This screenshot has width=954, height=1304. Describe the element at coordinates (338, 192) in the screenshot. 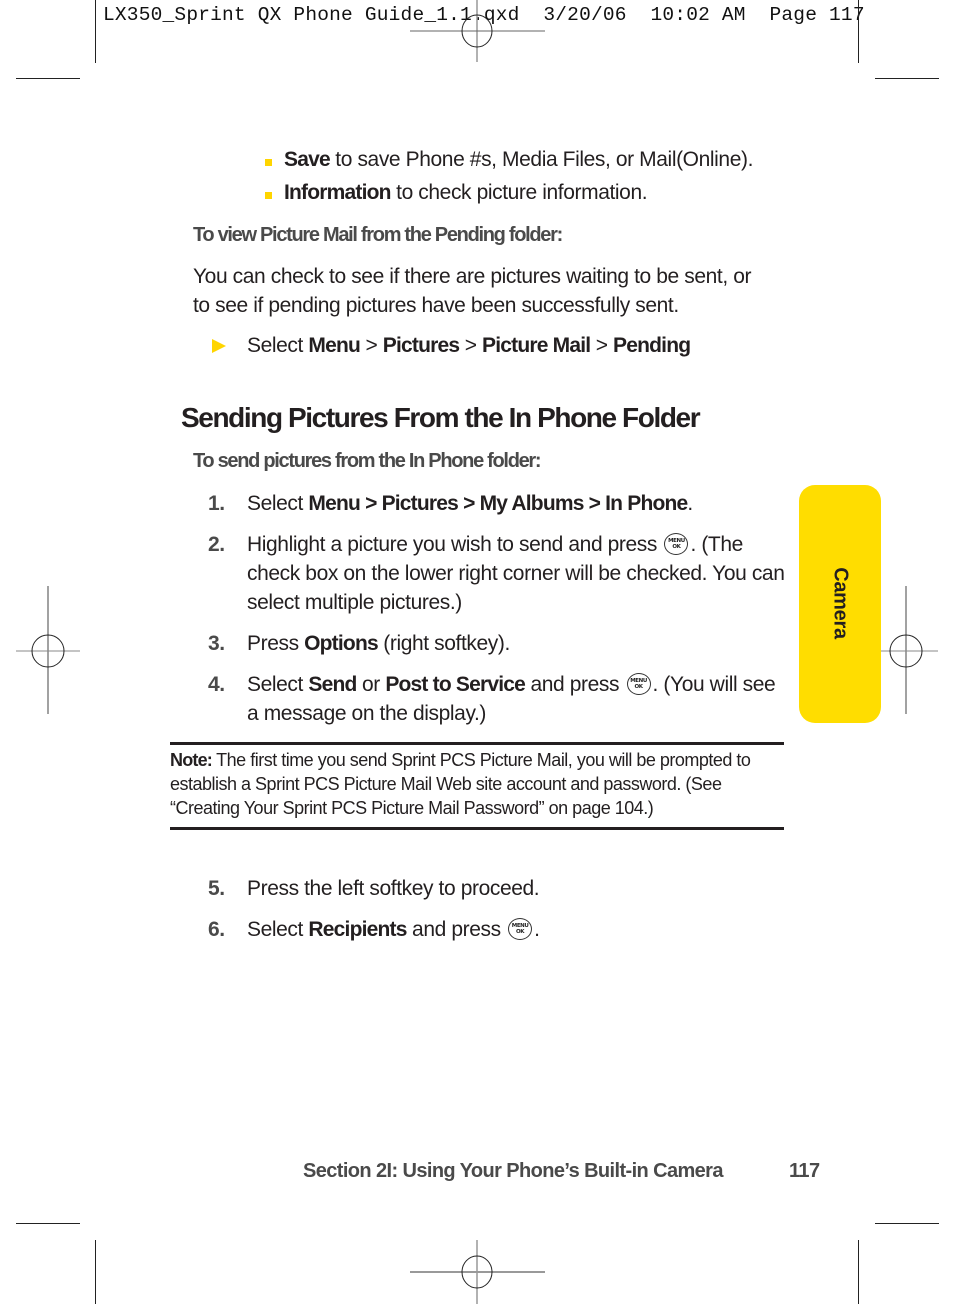

I see `option-name: Information` at that location.